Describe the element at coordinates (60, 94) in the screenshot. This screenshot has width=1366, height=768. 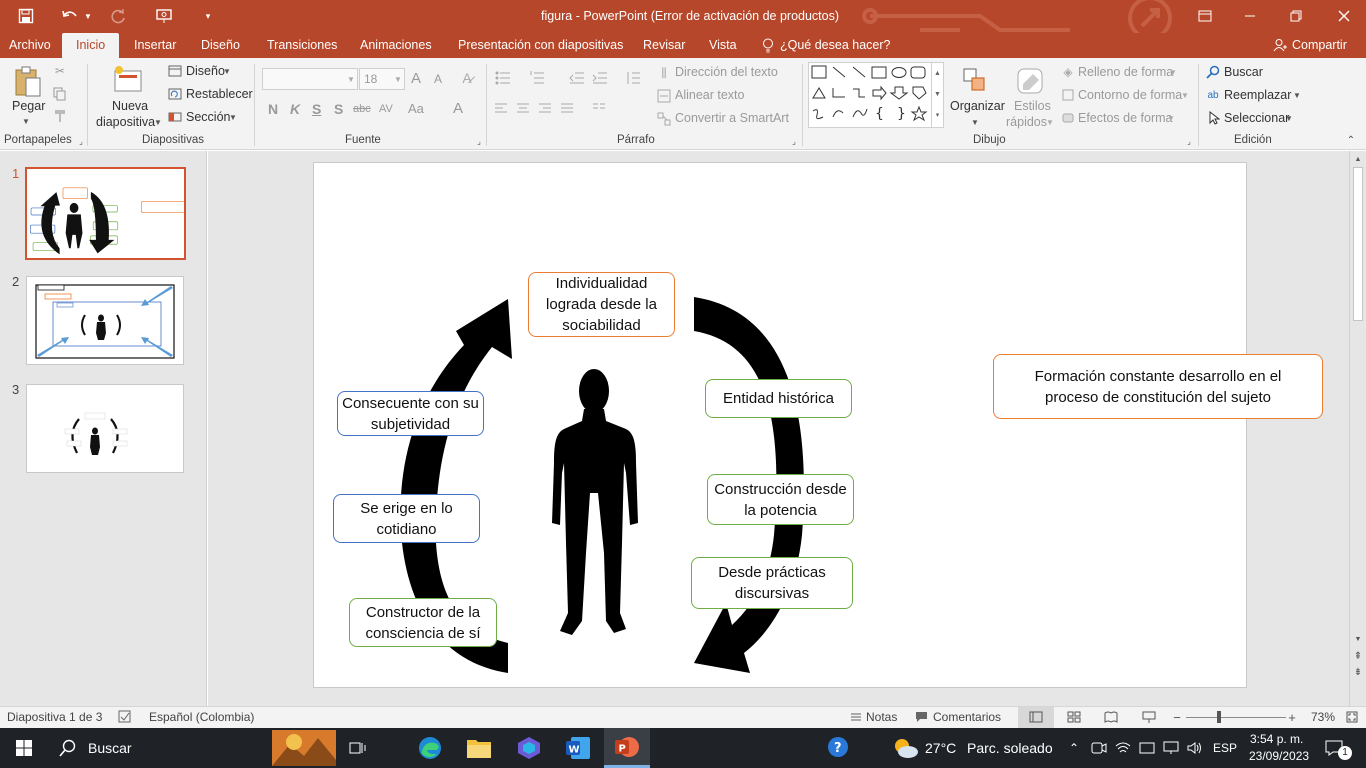
I see `copy-icon` at that location.